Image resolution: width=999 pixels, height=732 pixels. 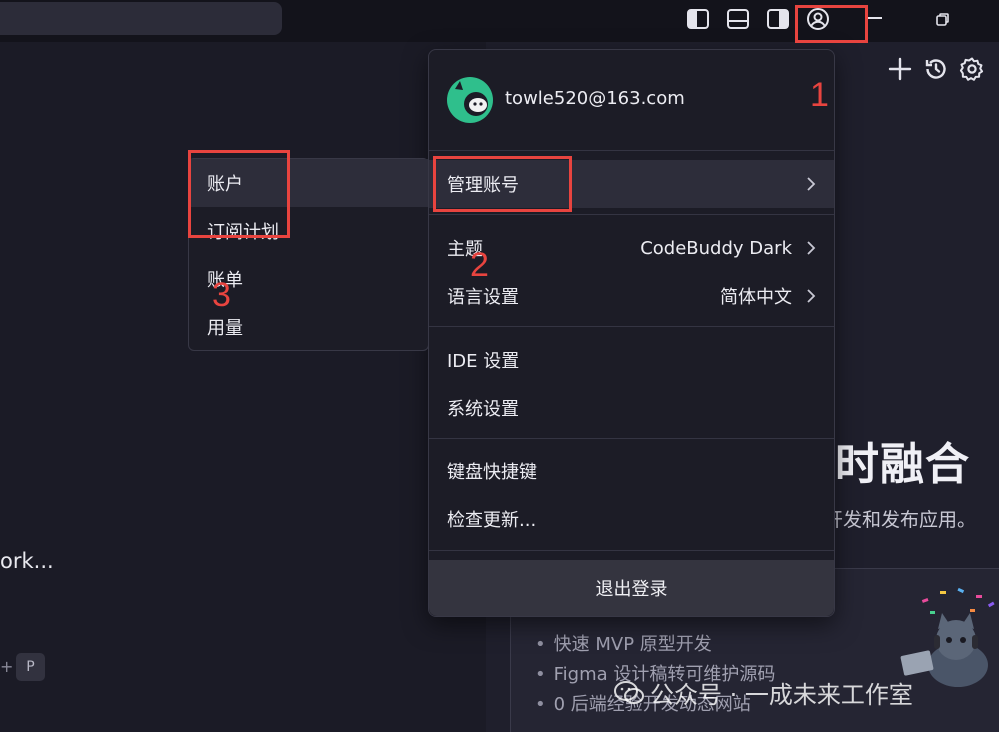 What do you see at coordinates (492, 472) in the screenshot?
I see `keyboard-shortcuts-label: 键盘快捷键` at bounding box center [492, 472].